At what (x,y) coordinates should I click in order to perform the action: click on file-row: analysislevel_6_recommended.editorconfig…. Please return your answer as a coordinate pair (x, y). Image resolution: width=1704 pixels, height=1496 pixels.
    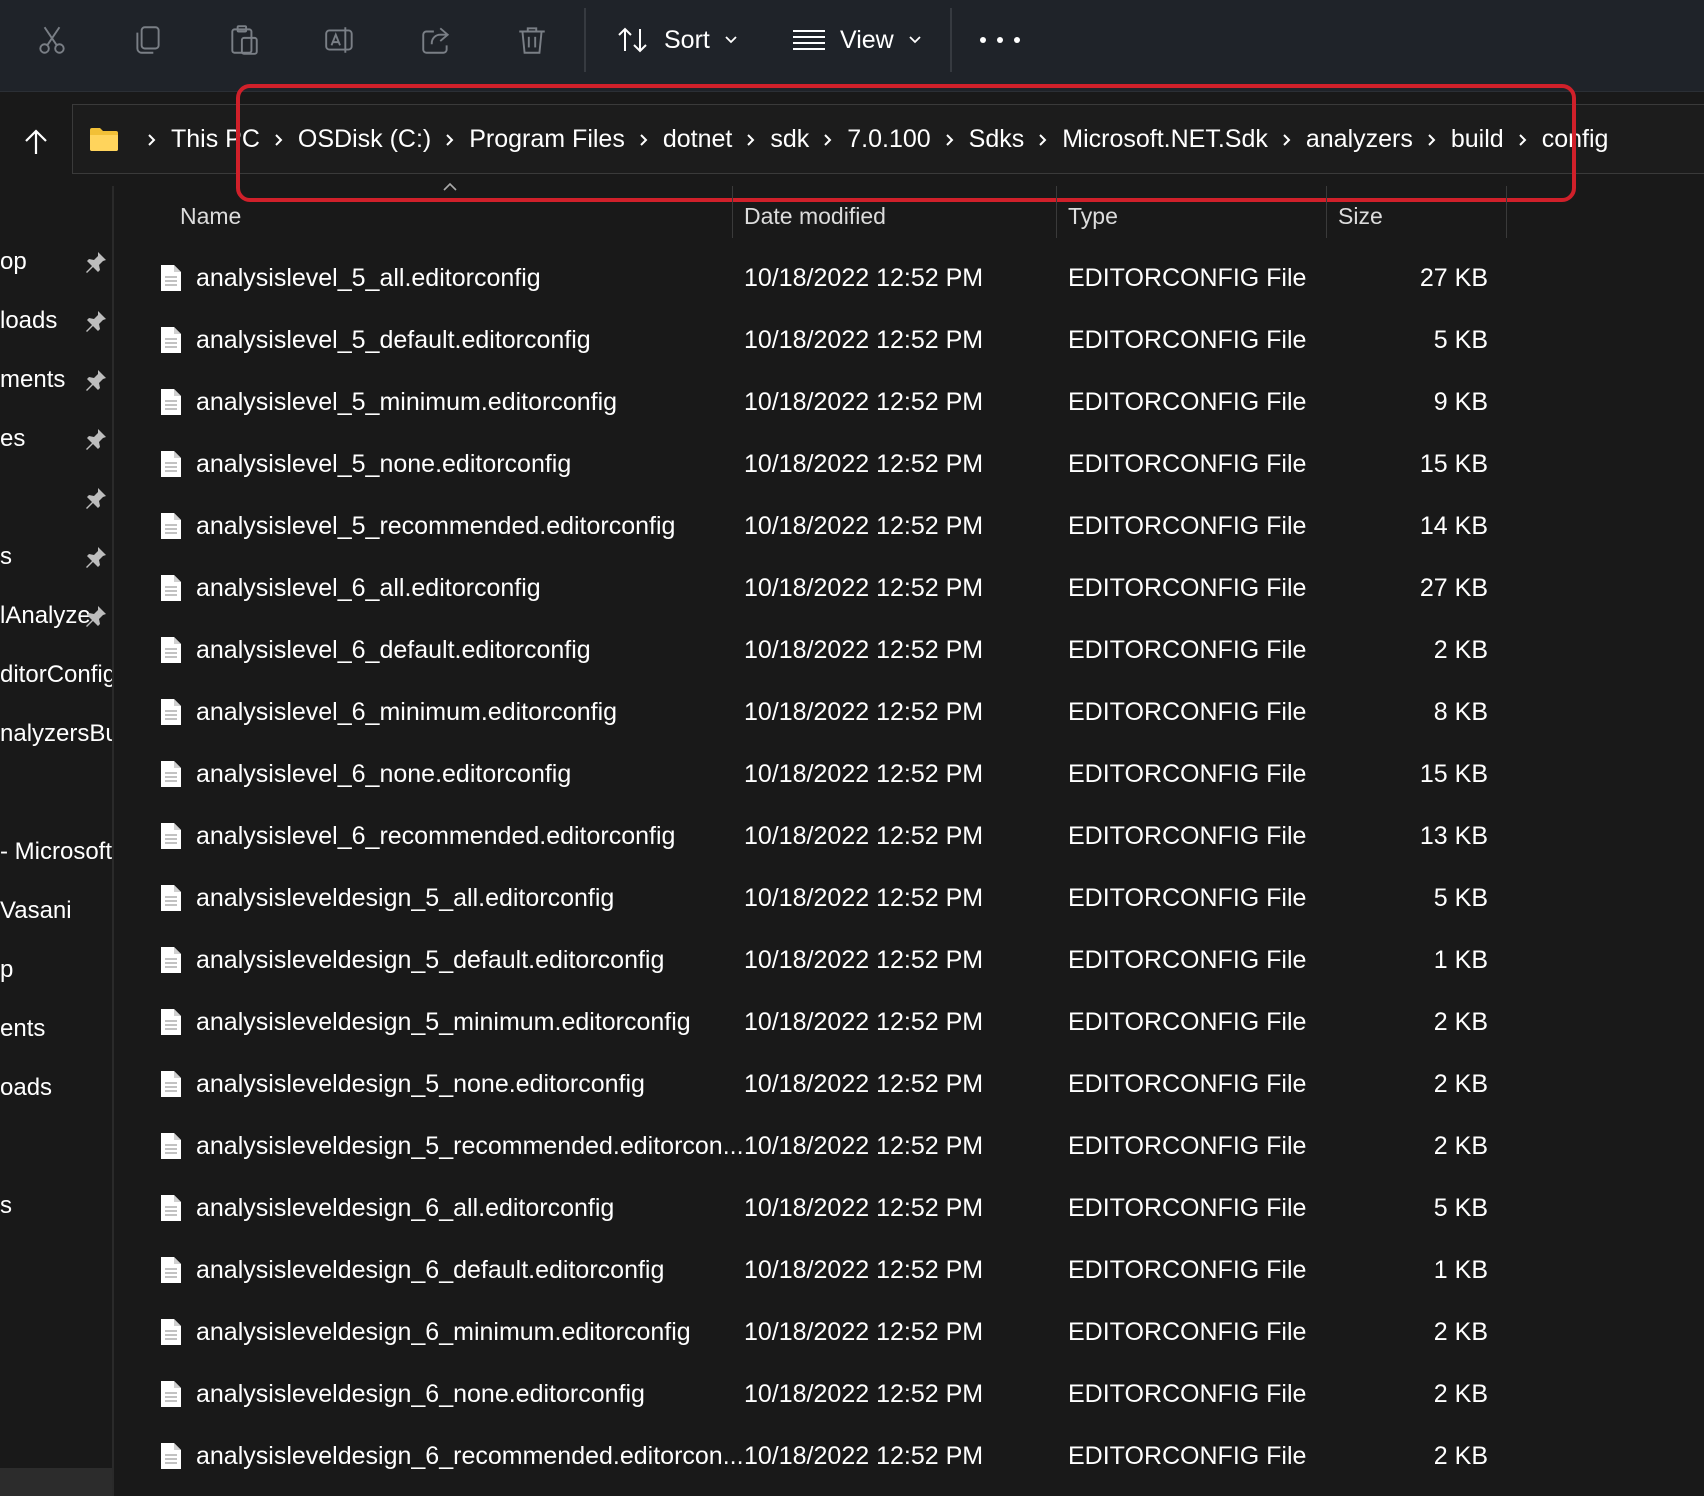
    Looking at the image, I should click on (910, 839).